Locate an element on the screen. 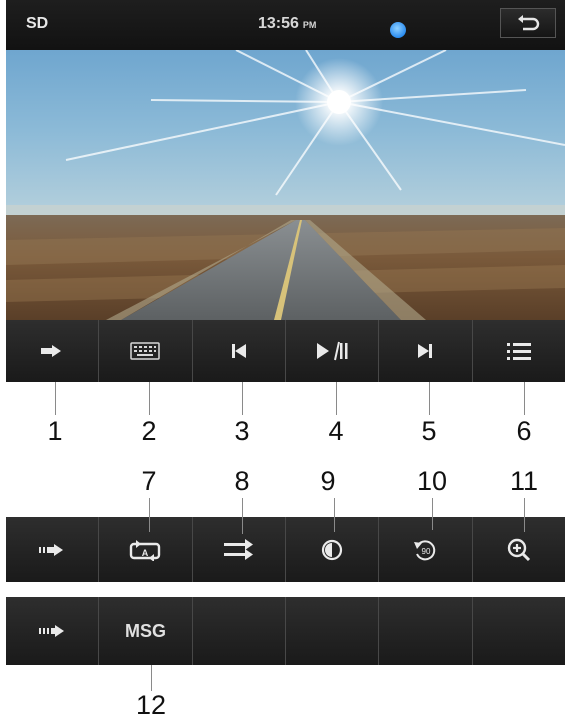 This screenshot has width=571, height=722. callout-10: 10 is located at coordinates (432, 481).